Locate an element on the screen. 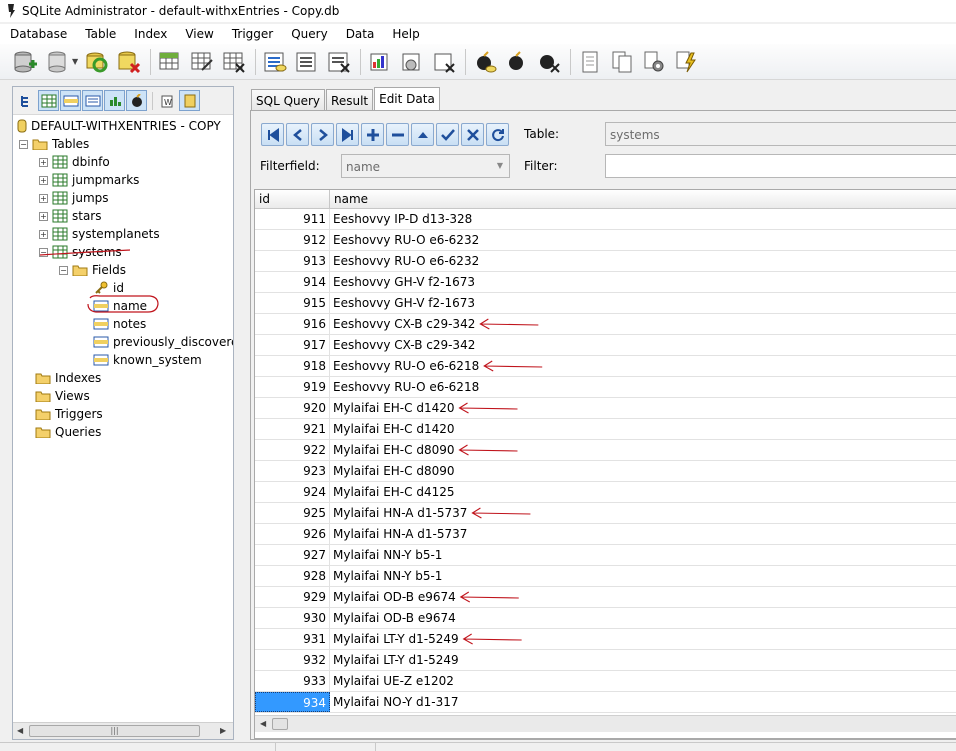  table-row: 913 Eeshovvy RU-O e6-6232 is located at coordinates (605, 261).